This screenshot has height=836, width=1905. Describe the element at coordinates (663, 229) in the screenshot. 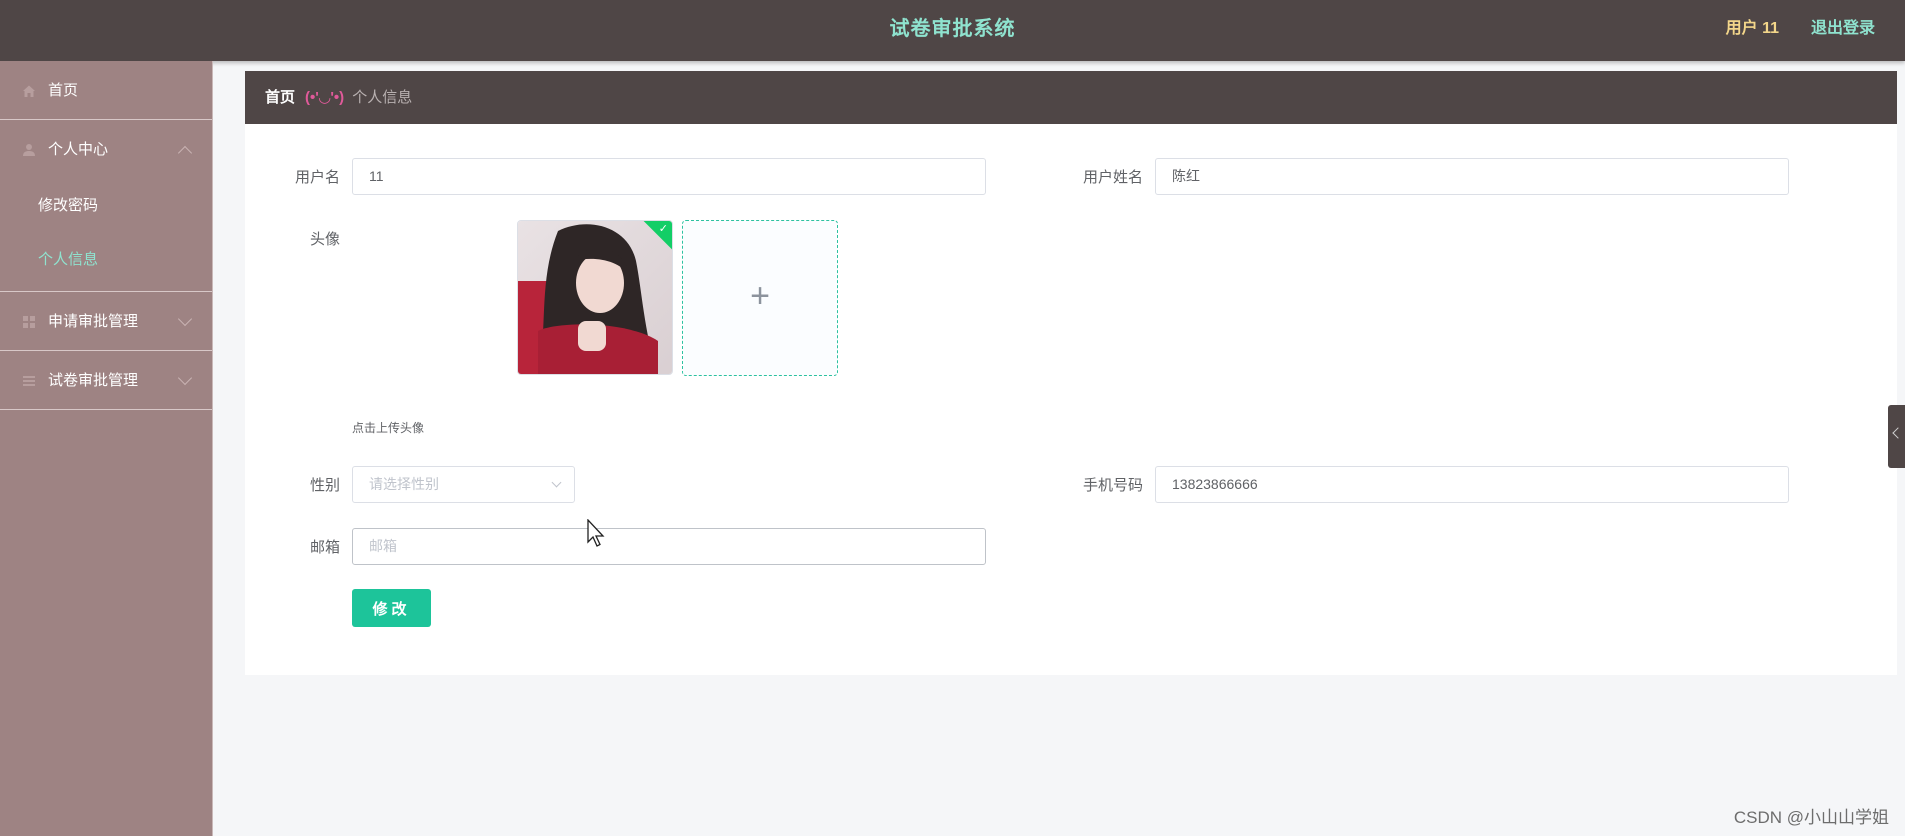

I see `check-icon: ✓` at that location.